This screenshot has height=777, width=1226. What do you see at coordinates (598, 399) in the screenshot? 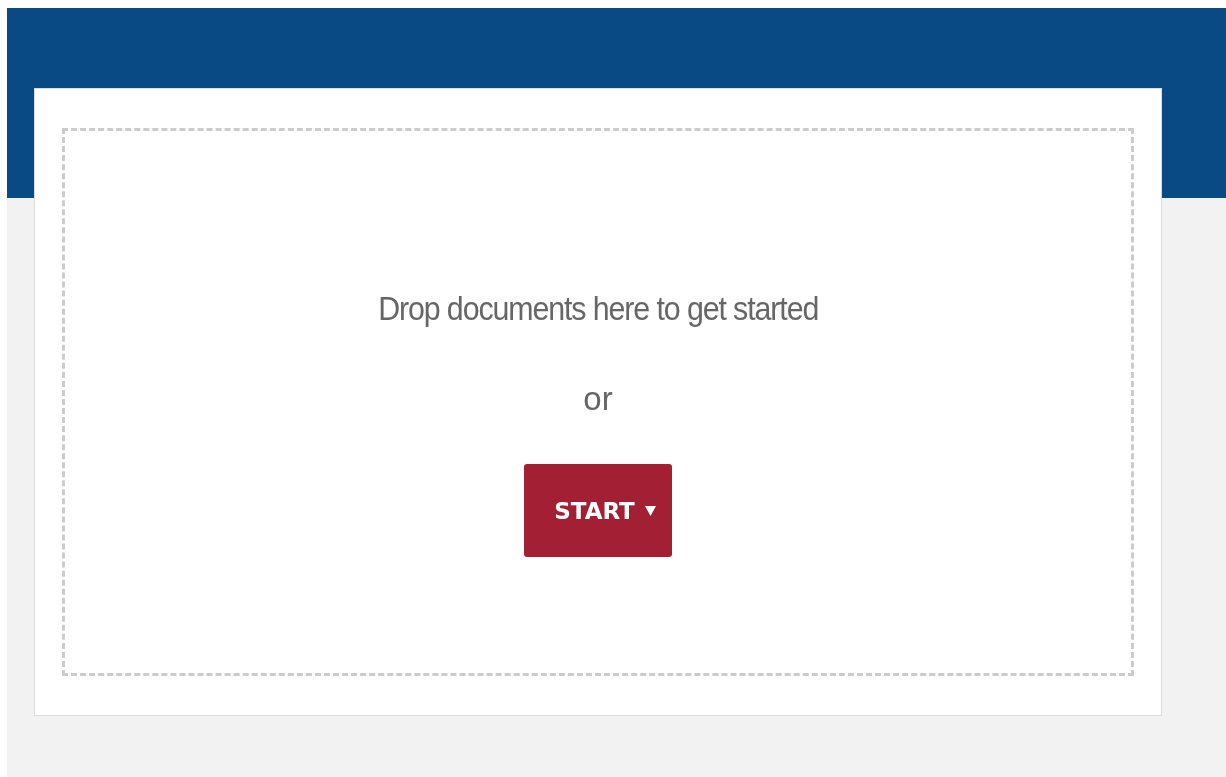
I see `or-separator: or` at bounding box center [598, 399].